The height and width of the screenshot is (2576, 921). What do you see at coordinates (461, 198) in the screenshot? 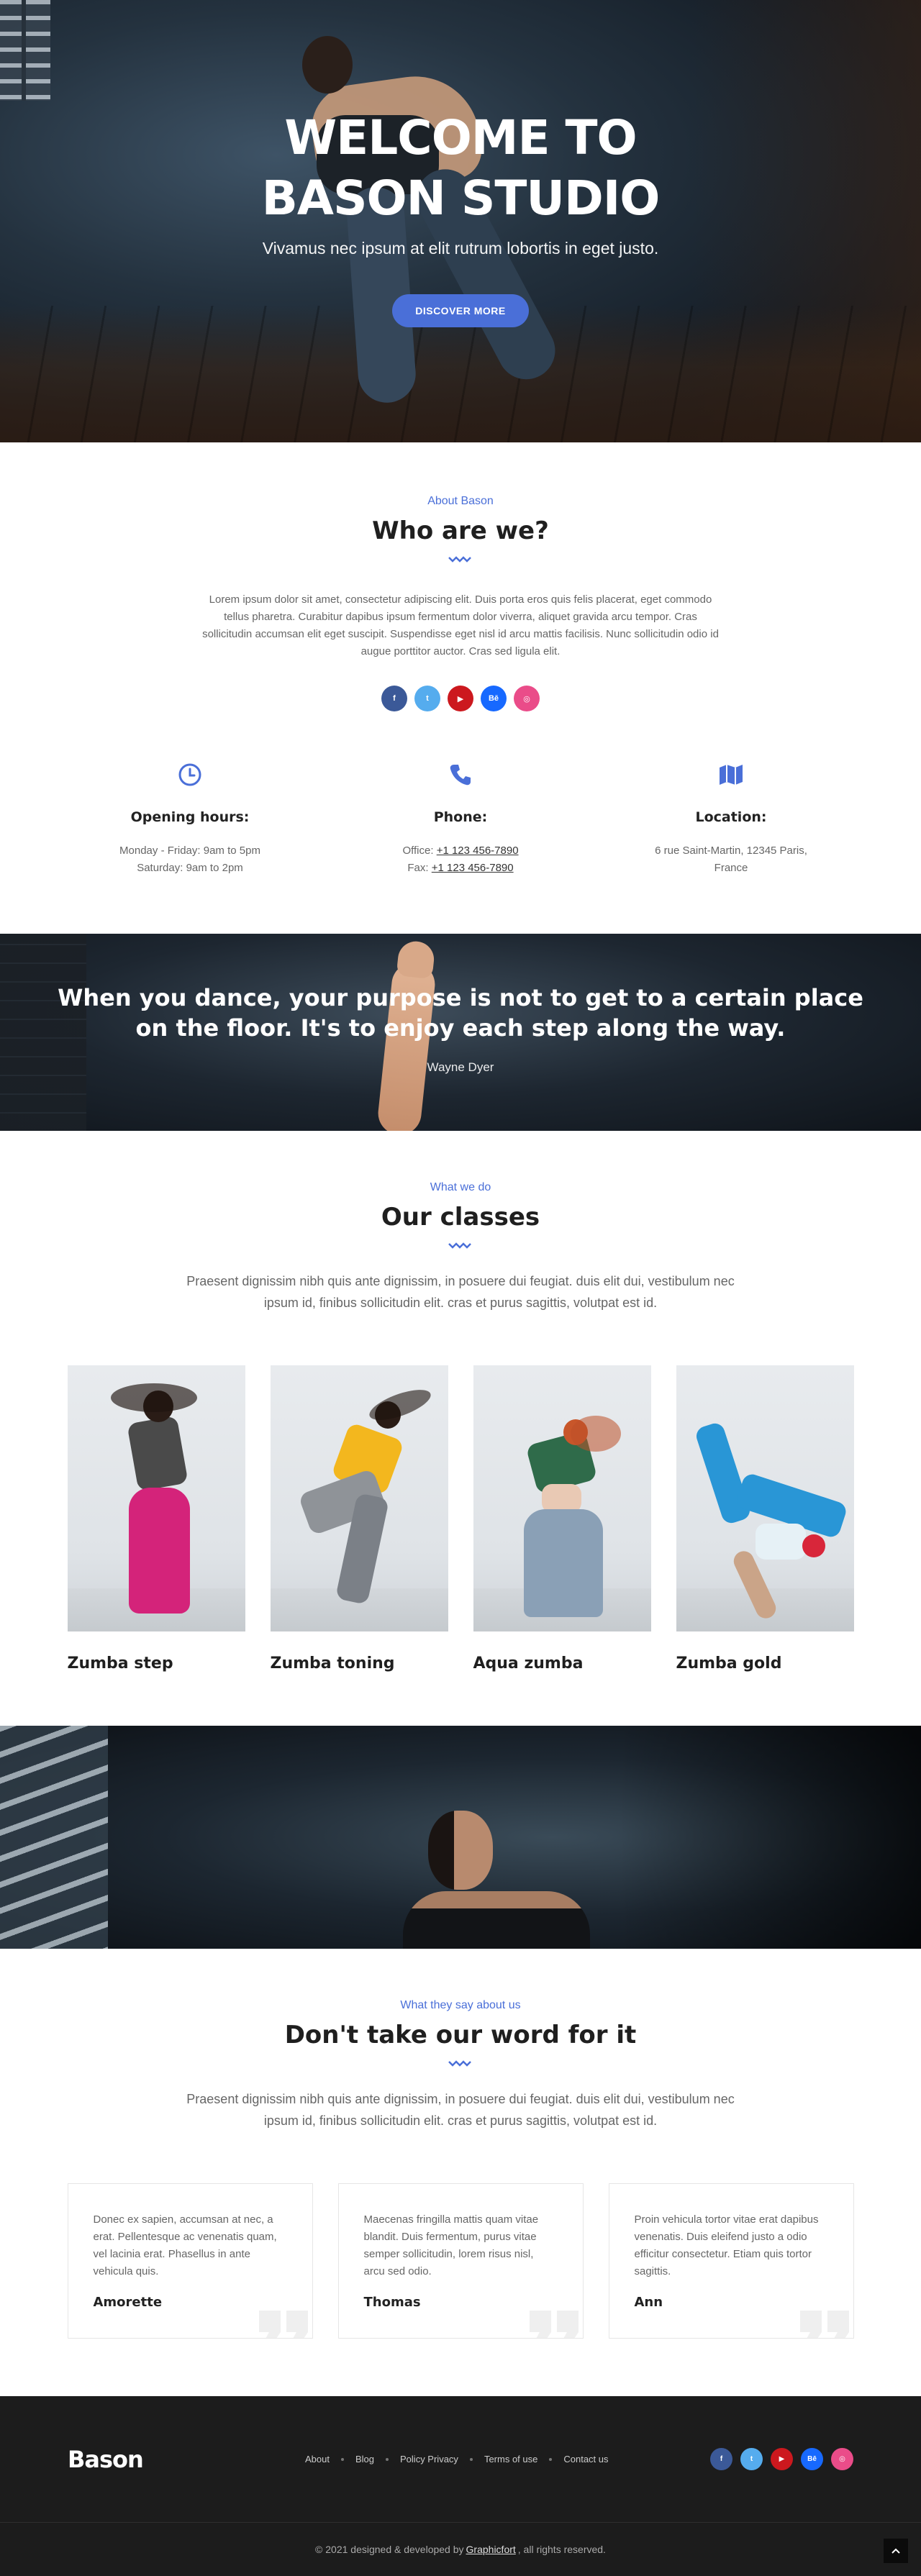
I see `hero-title-line2: BASON STUDIO` at bounding box center [461, 198].